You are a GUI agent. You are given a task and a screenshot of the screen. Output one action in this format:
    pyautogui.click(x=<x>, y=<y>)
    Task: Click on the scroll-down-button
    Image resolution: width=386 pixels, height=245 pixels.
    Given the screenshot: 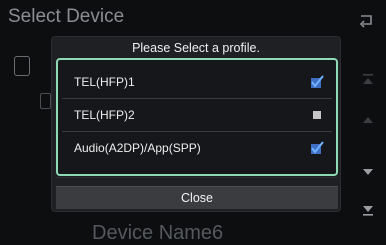 What is the action you would take?
    pyautogui.click(x=368, y=172)
    